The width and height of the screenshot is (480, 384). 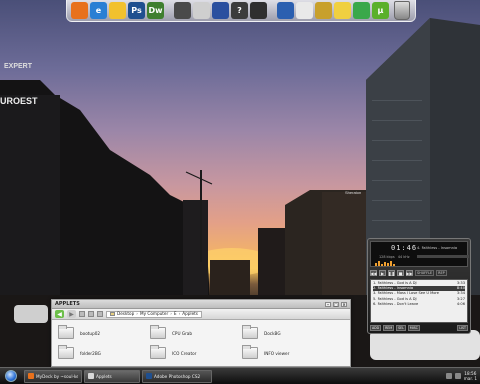 I want to click on folder-item: INFO viewer, so click(x=287, y=352).